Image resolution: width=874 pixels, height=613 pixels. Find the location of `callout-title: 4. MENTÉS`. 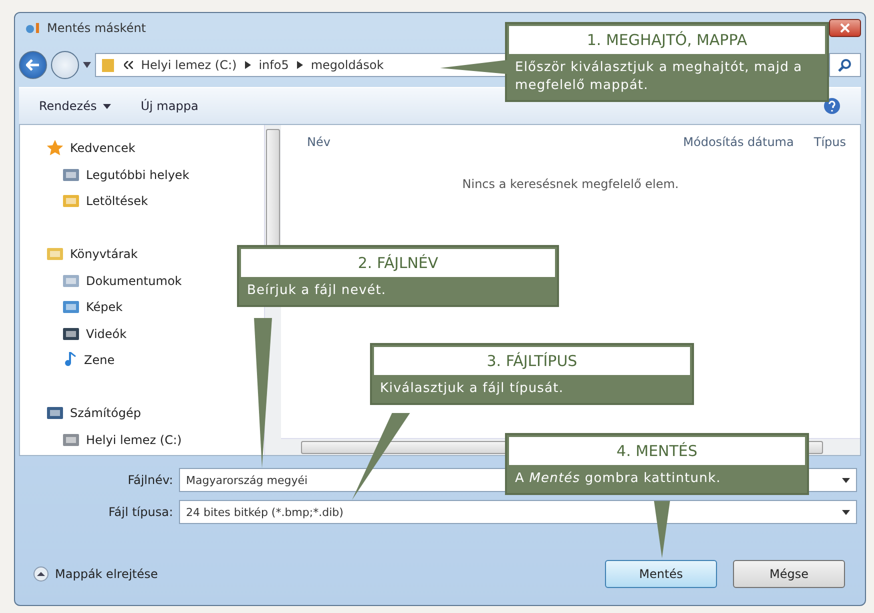

callout-title: 4. MENTÉS is located at coordinates (657, 451).